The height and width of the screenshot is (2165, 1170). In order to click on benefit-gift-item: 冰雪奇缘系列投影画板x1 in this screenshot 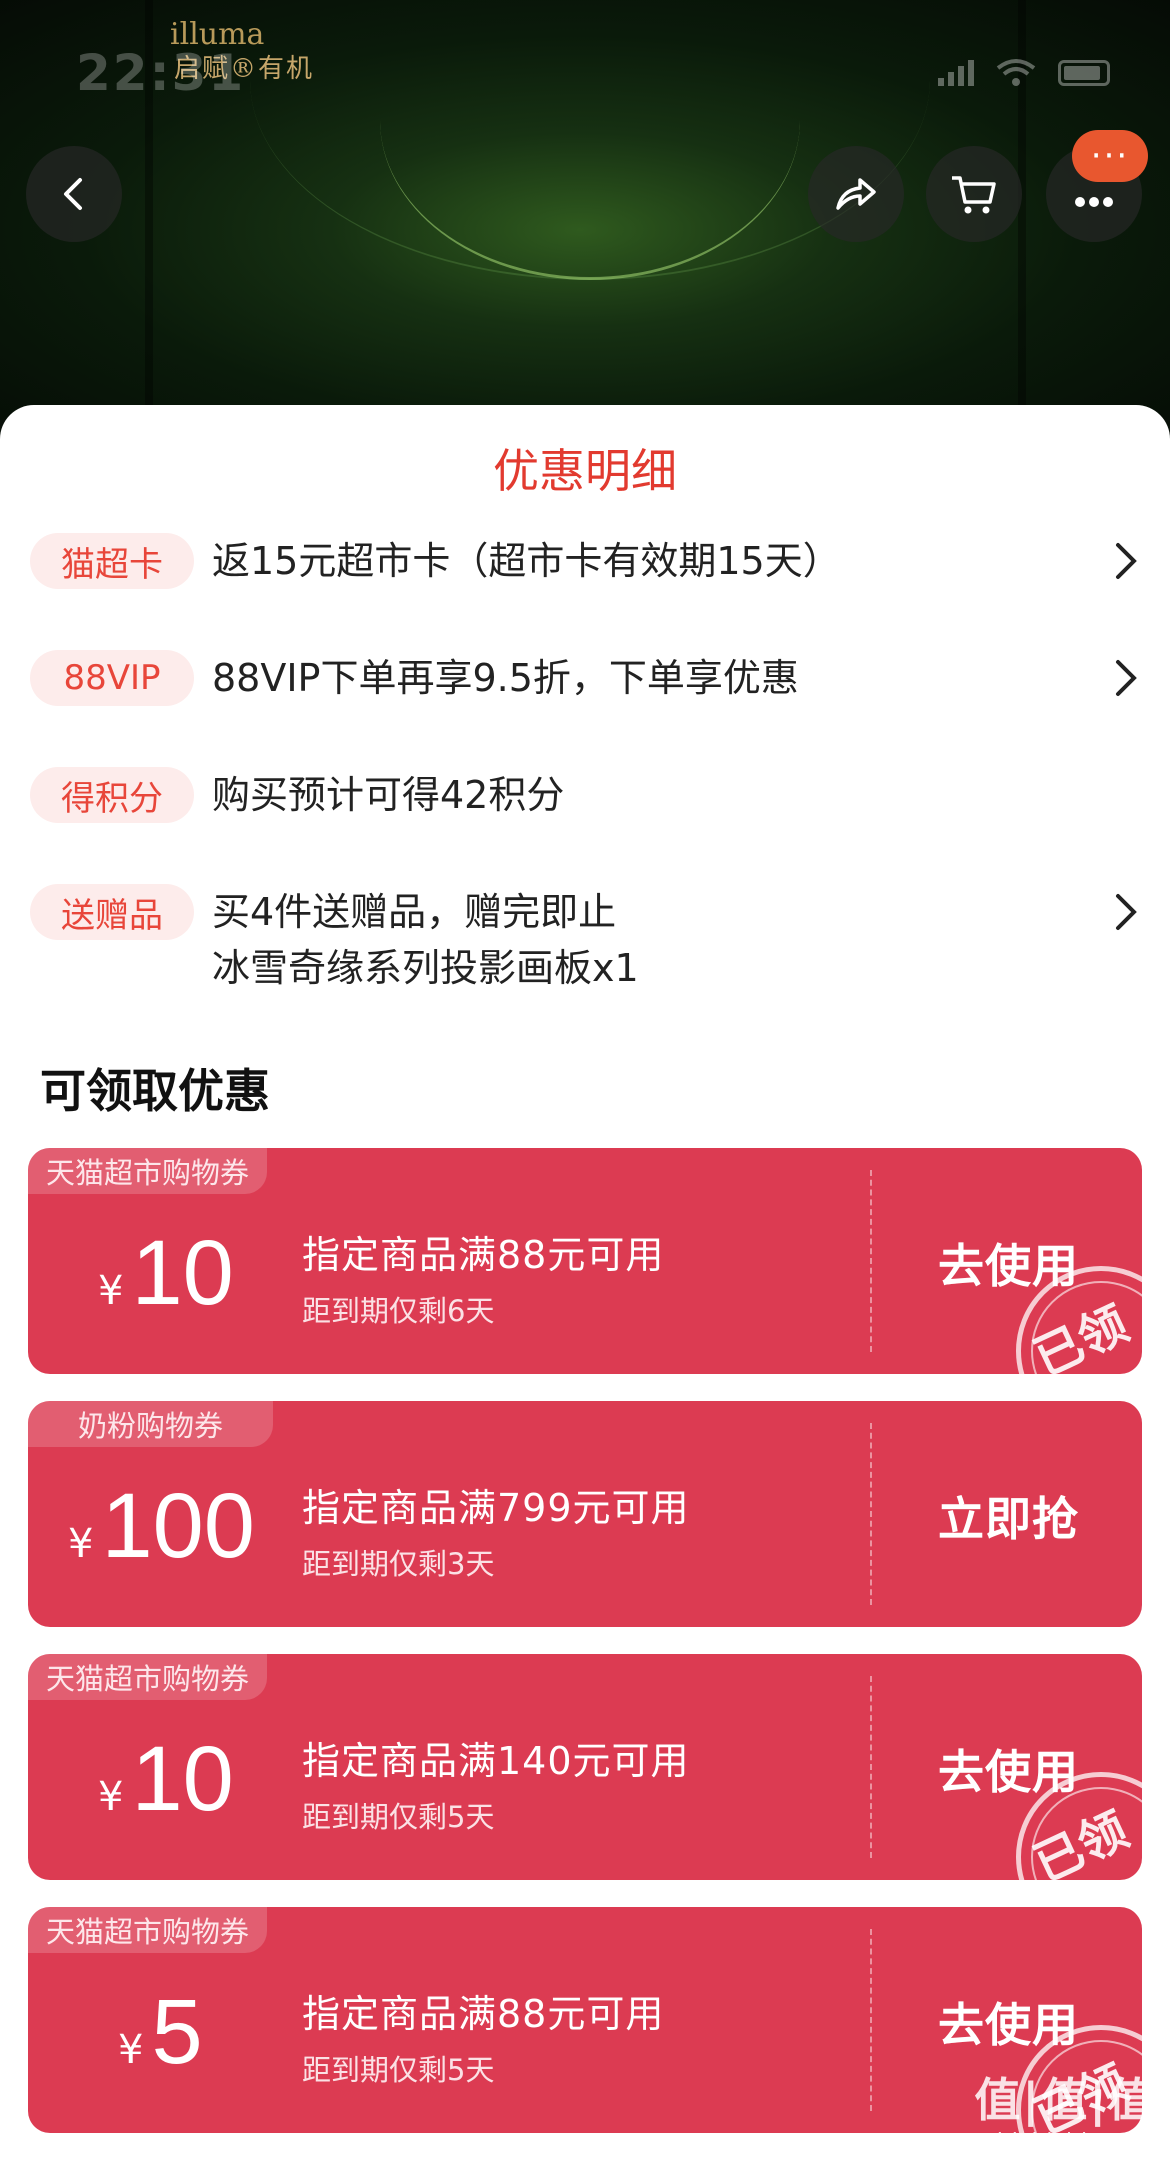, I will do `click(425, 968)`.